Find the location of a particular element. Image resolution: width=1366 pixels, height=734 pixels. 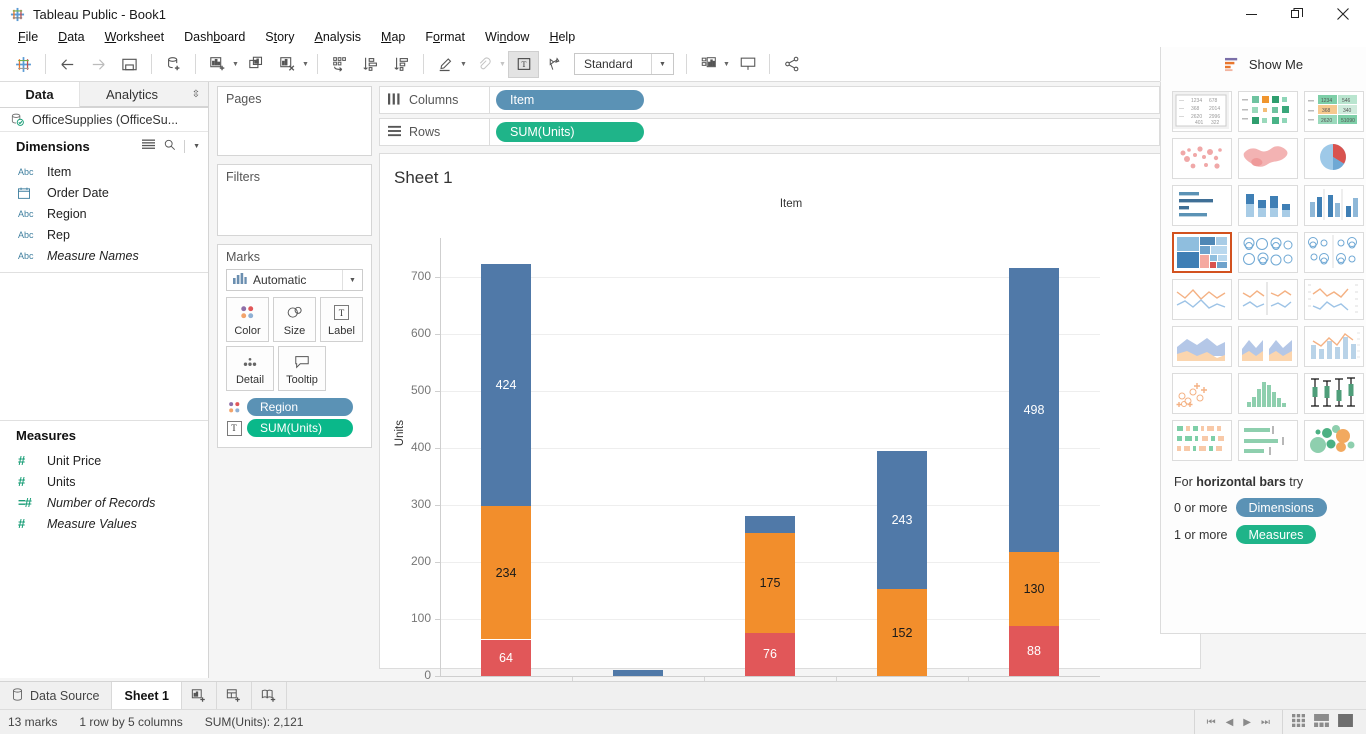

bar-segment: 234 is located at coordinates (506, 573).